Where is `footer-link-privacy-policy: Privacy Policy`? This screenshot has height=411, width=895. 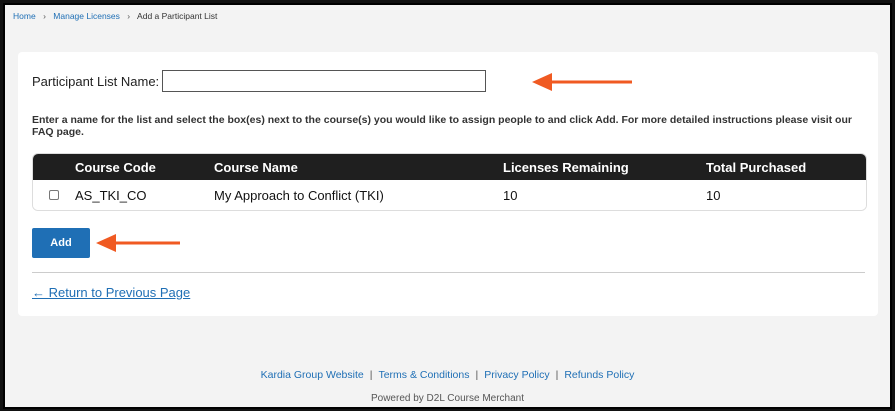 footer-link-privacy-policy: Privacy Policy is located at coordinates (516, 375).